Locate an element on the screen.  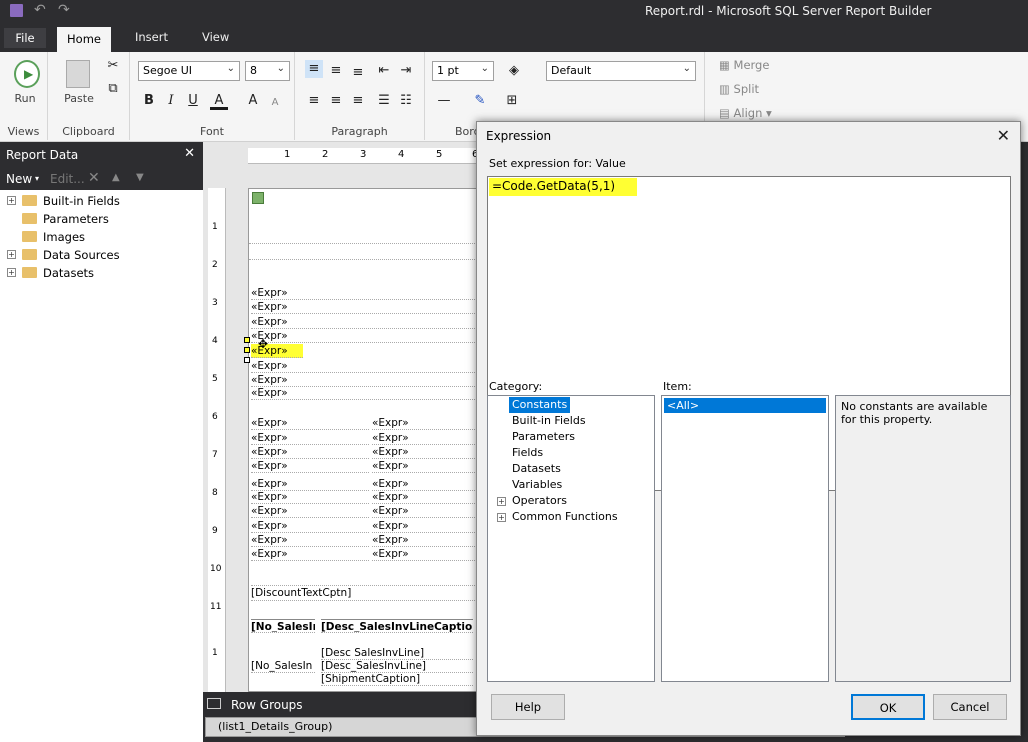
run-button: Run is located at coordinates (25, 98).